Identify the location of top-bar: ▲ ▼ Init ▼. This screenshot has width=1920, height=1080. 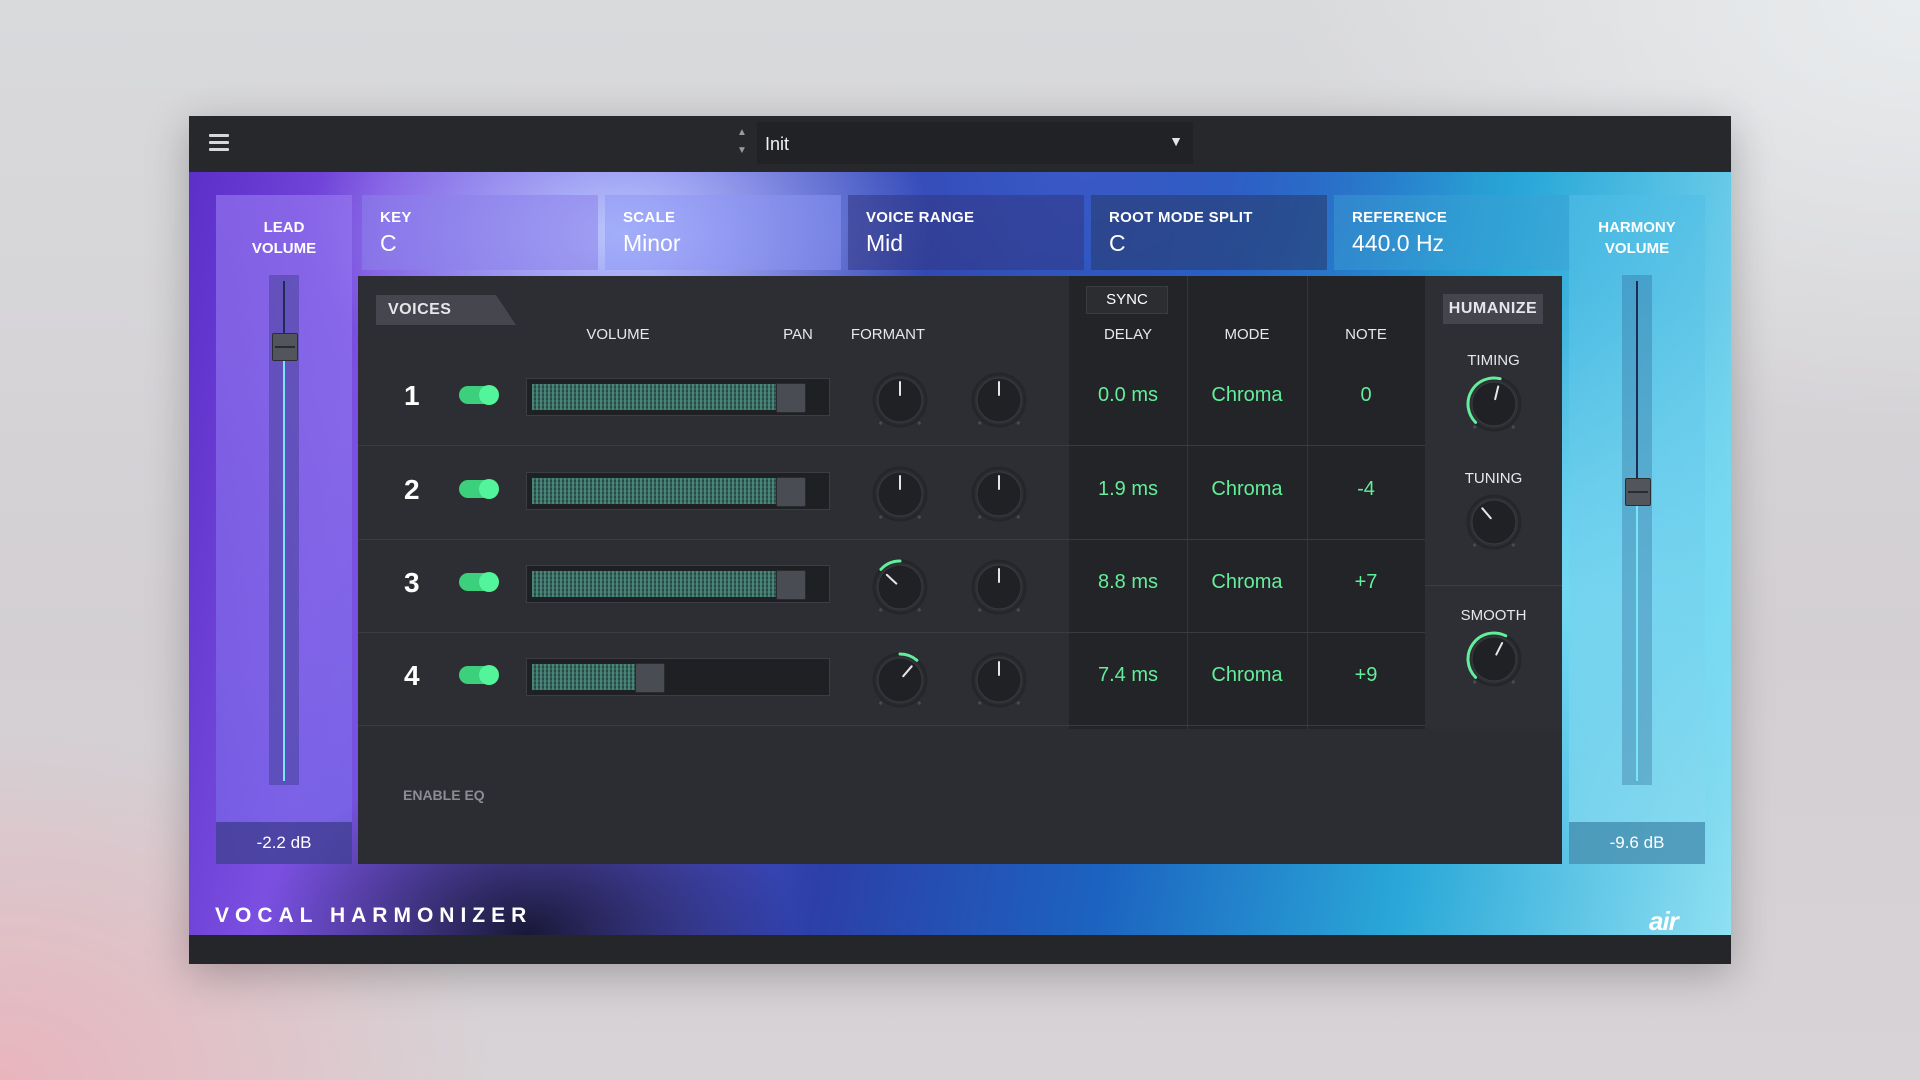
(960, 144).